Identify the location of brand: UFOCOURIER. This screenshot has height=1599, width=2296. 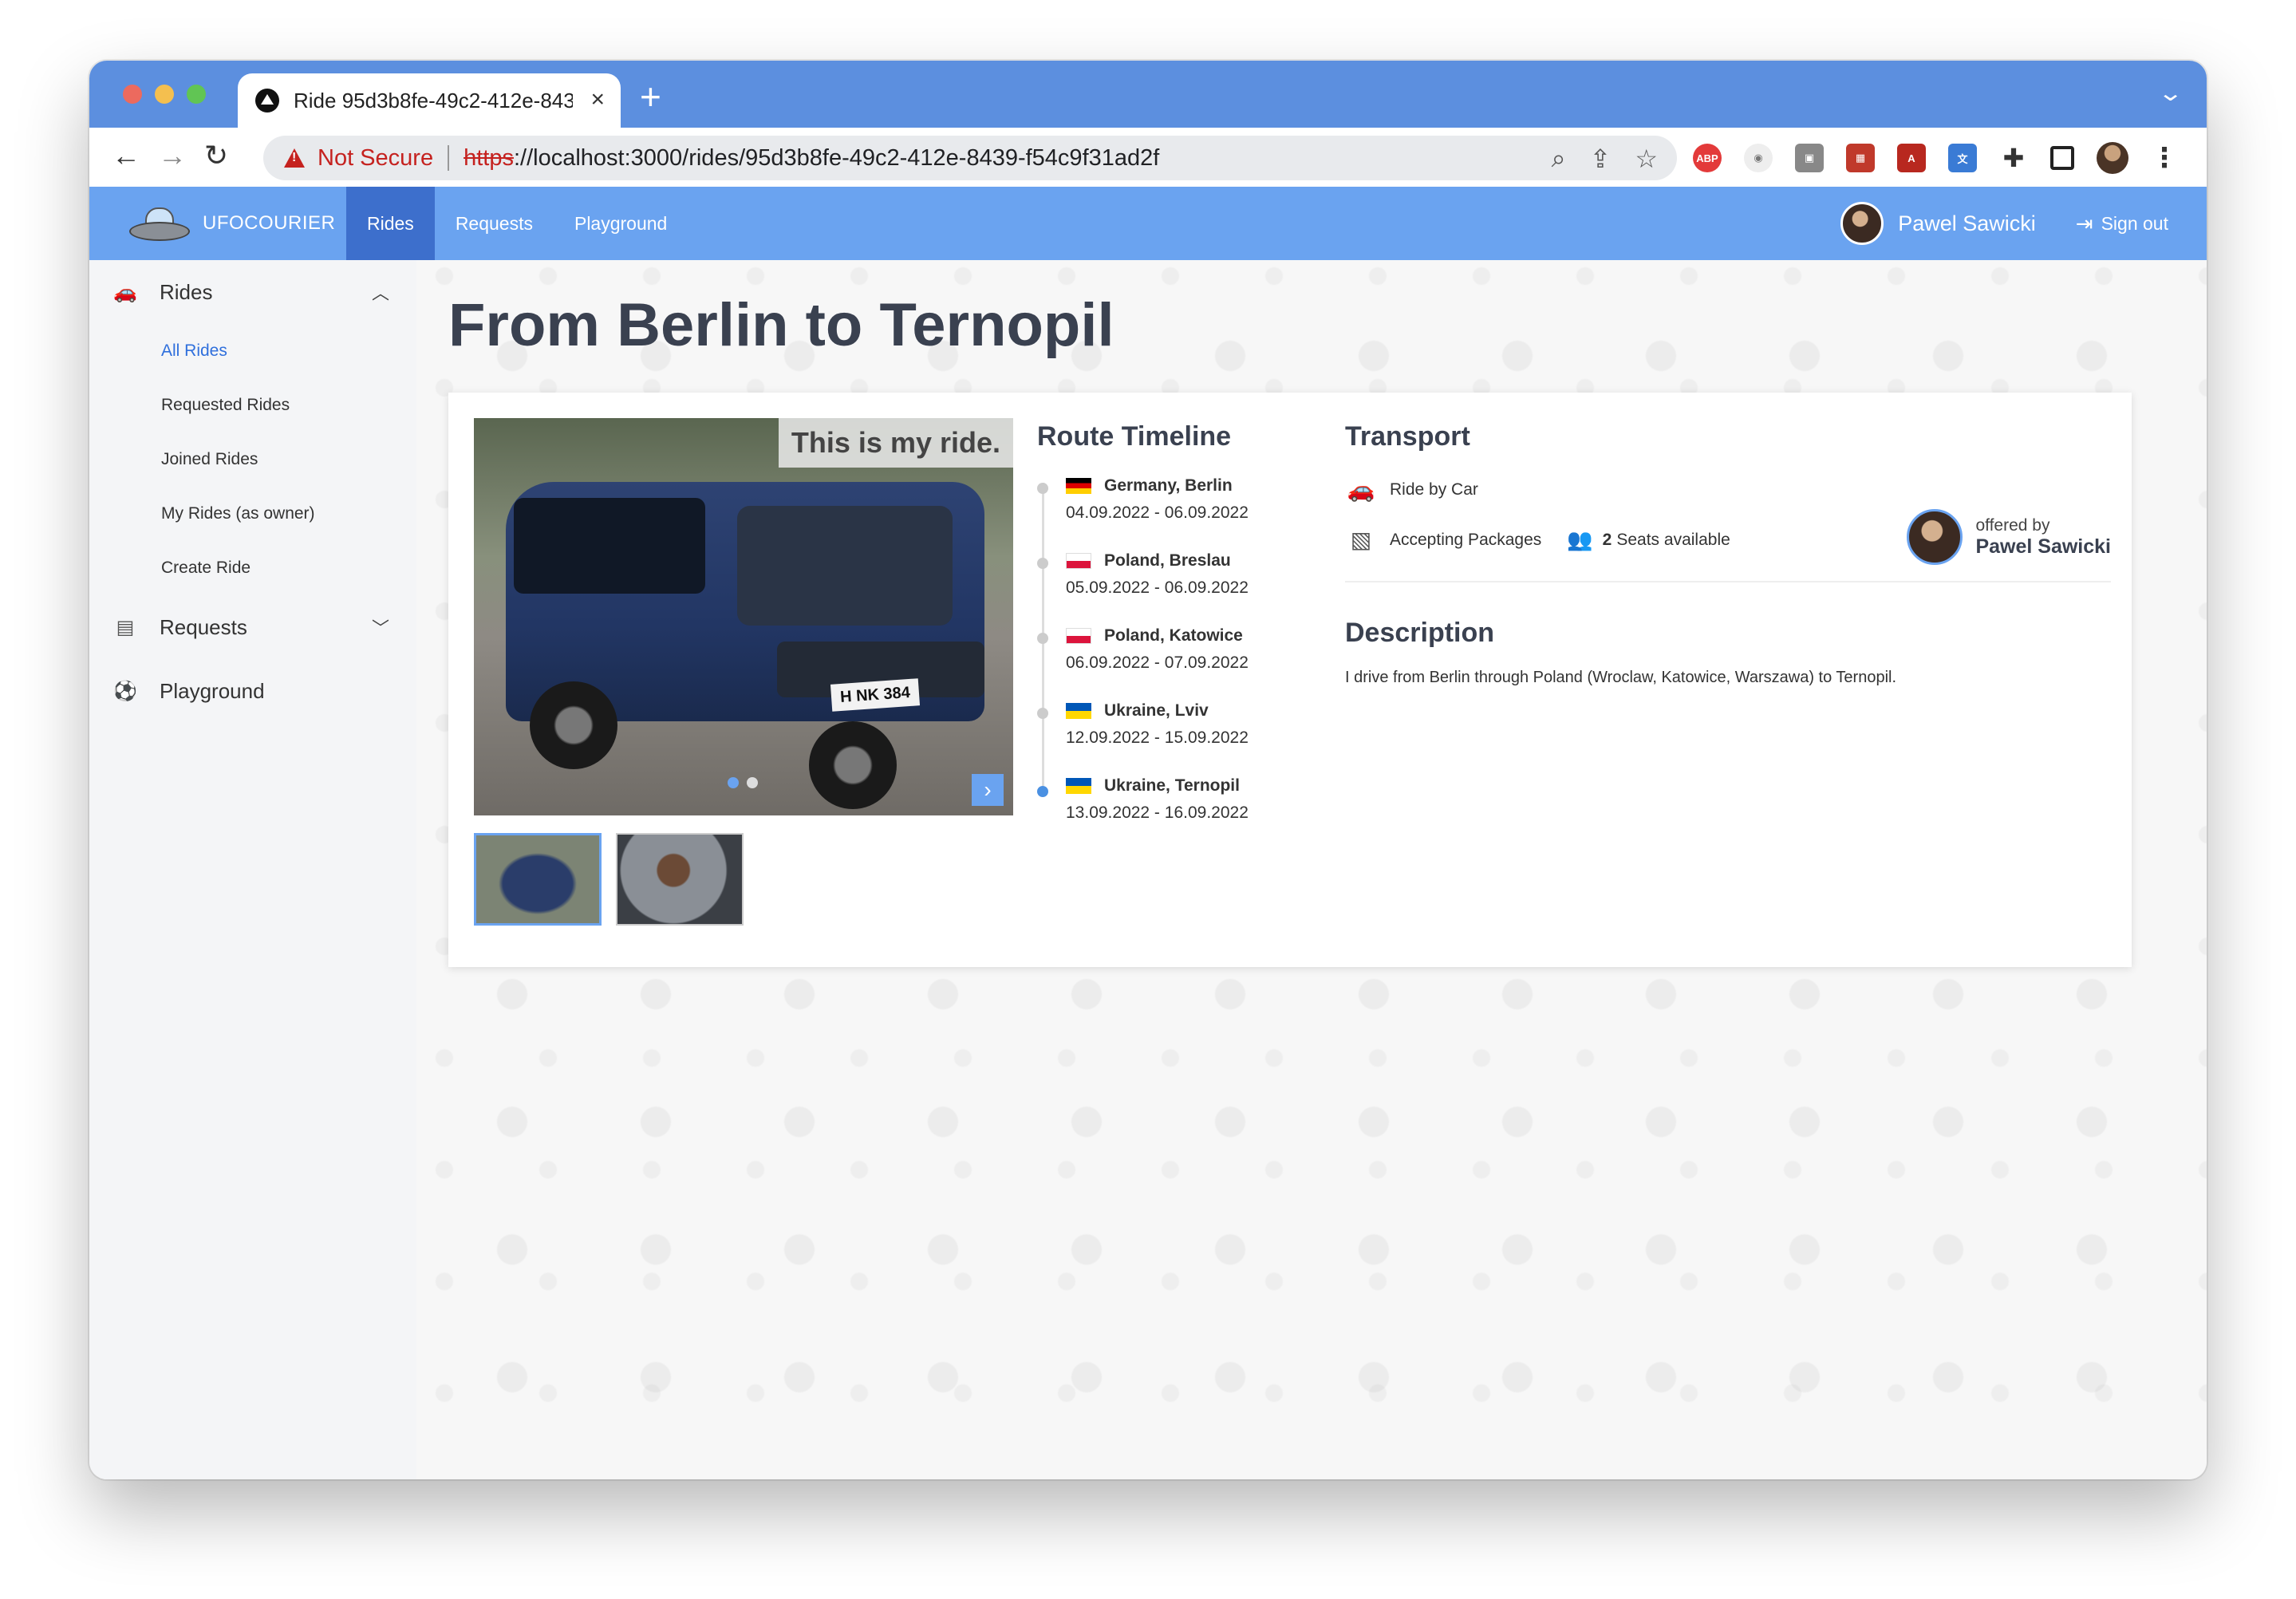
(217, 223).